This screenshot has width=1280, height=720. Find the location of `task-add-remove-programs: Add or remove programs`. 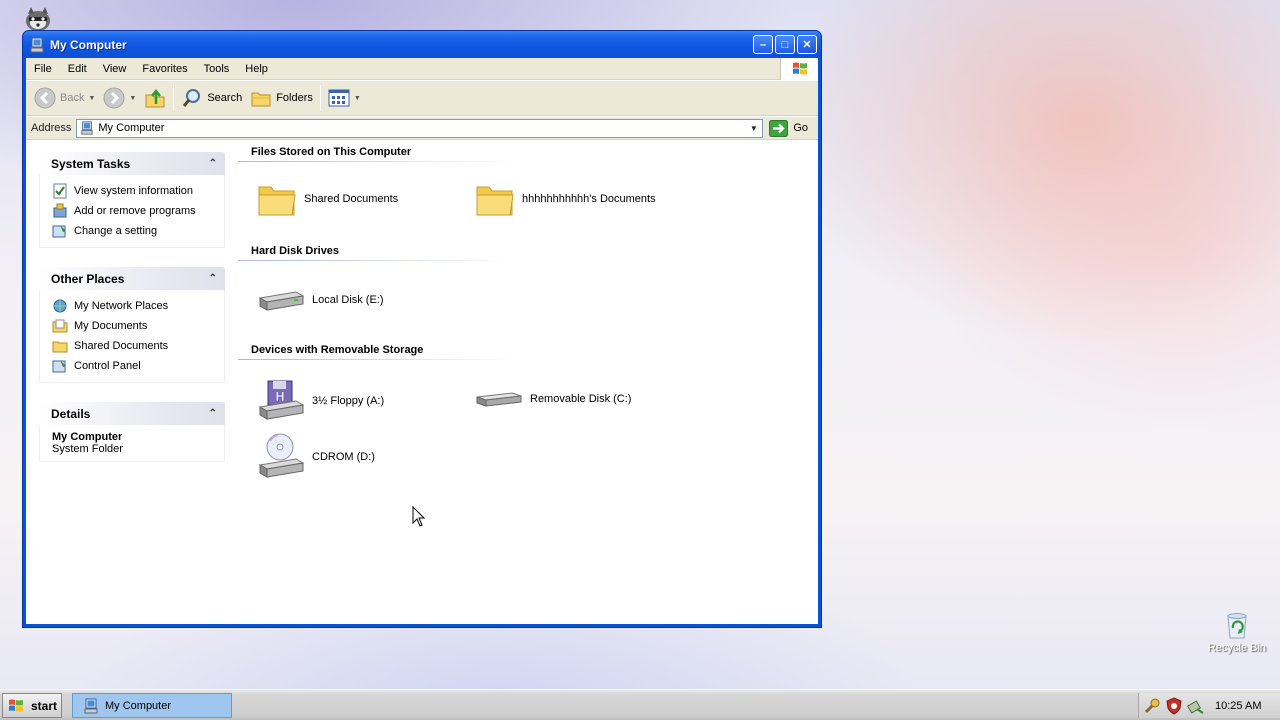

task-add-remove-programs: Add or remove programs is located at coordinates (138, 211).